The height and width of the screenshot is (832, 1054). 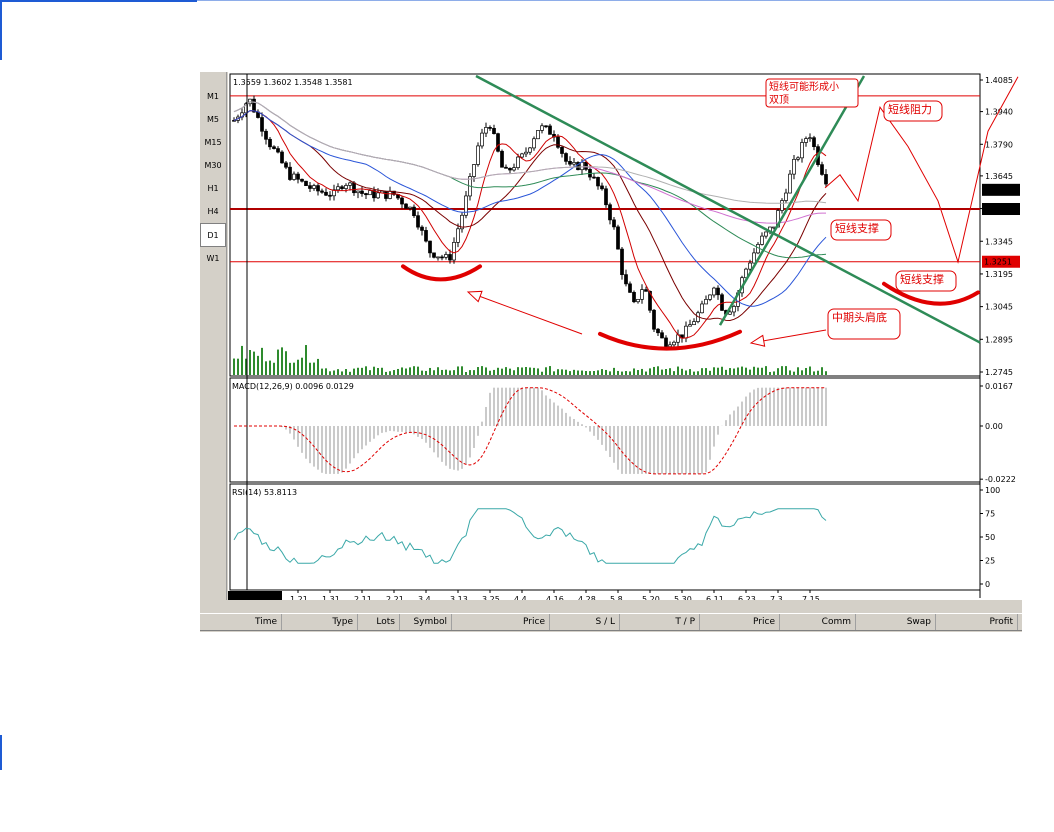 I want to click on column-profit-10: Profit, so click(x=977, y=622).